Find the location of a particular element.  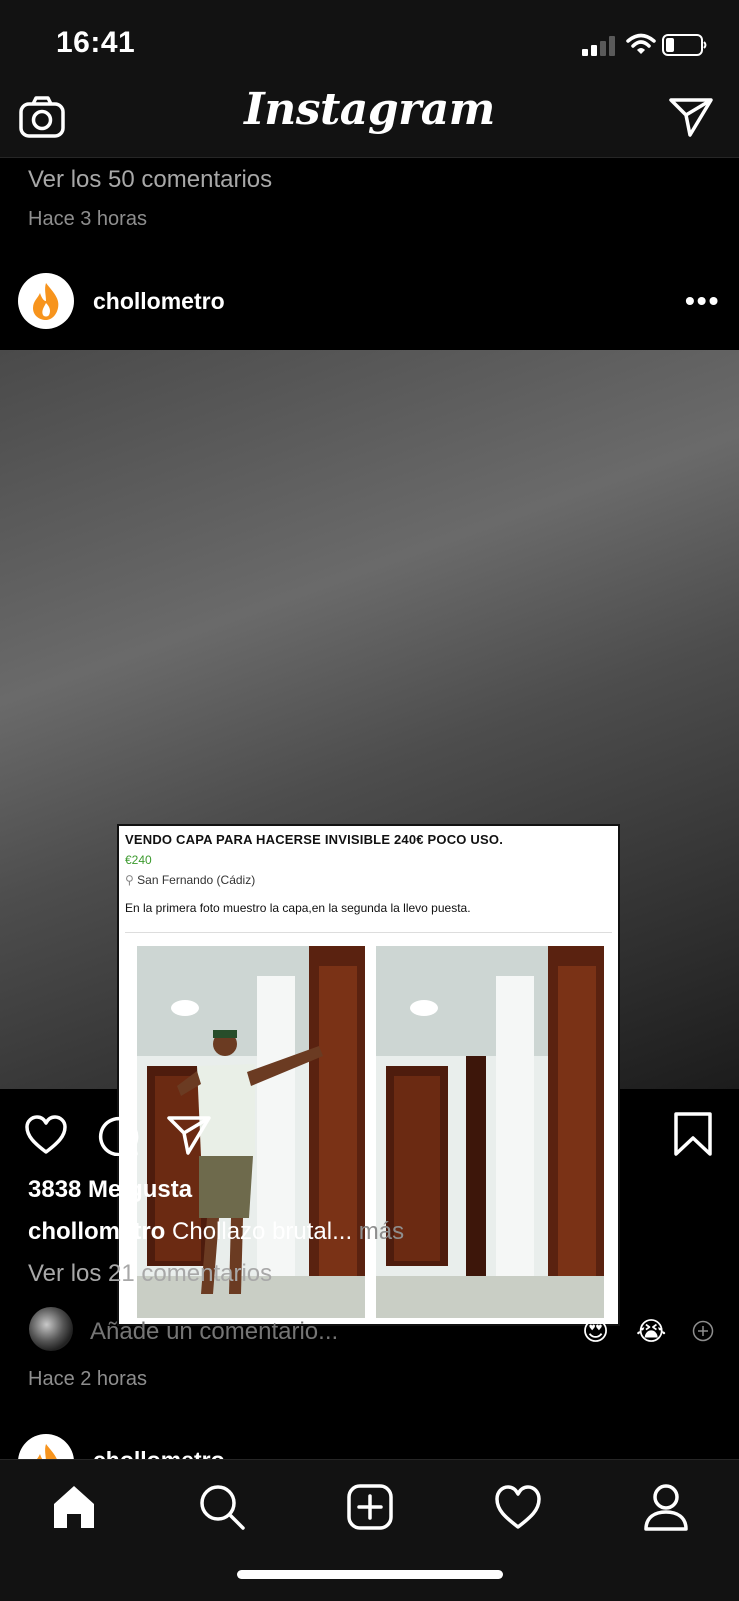

caption-more-link: más is located at coordinates (381, 1231).